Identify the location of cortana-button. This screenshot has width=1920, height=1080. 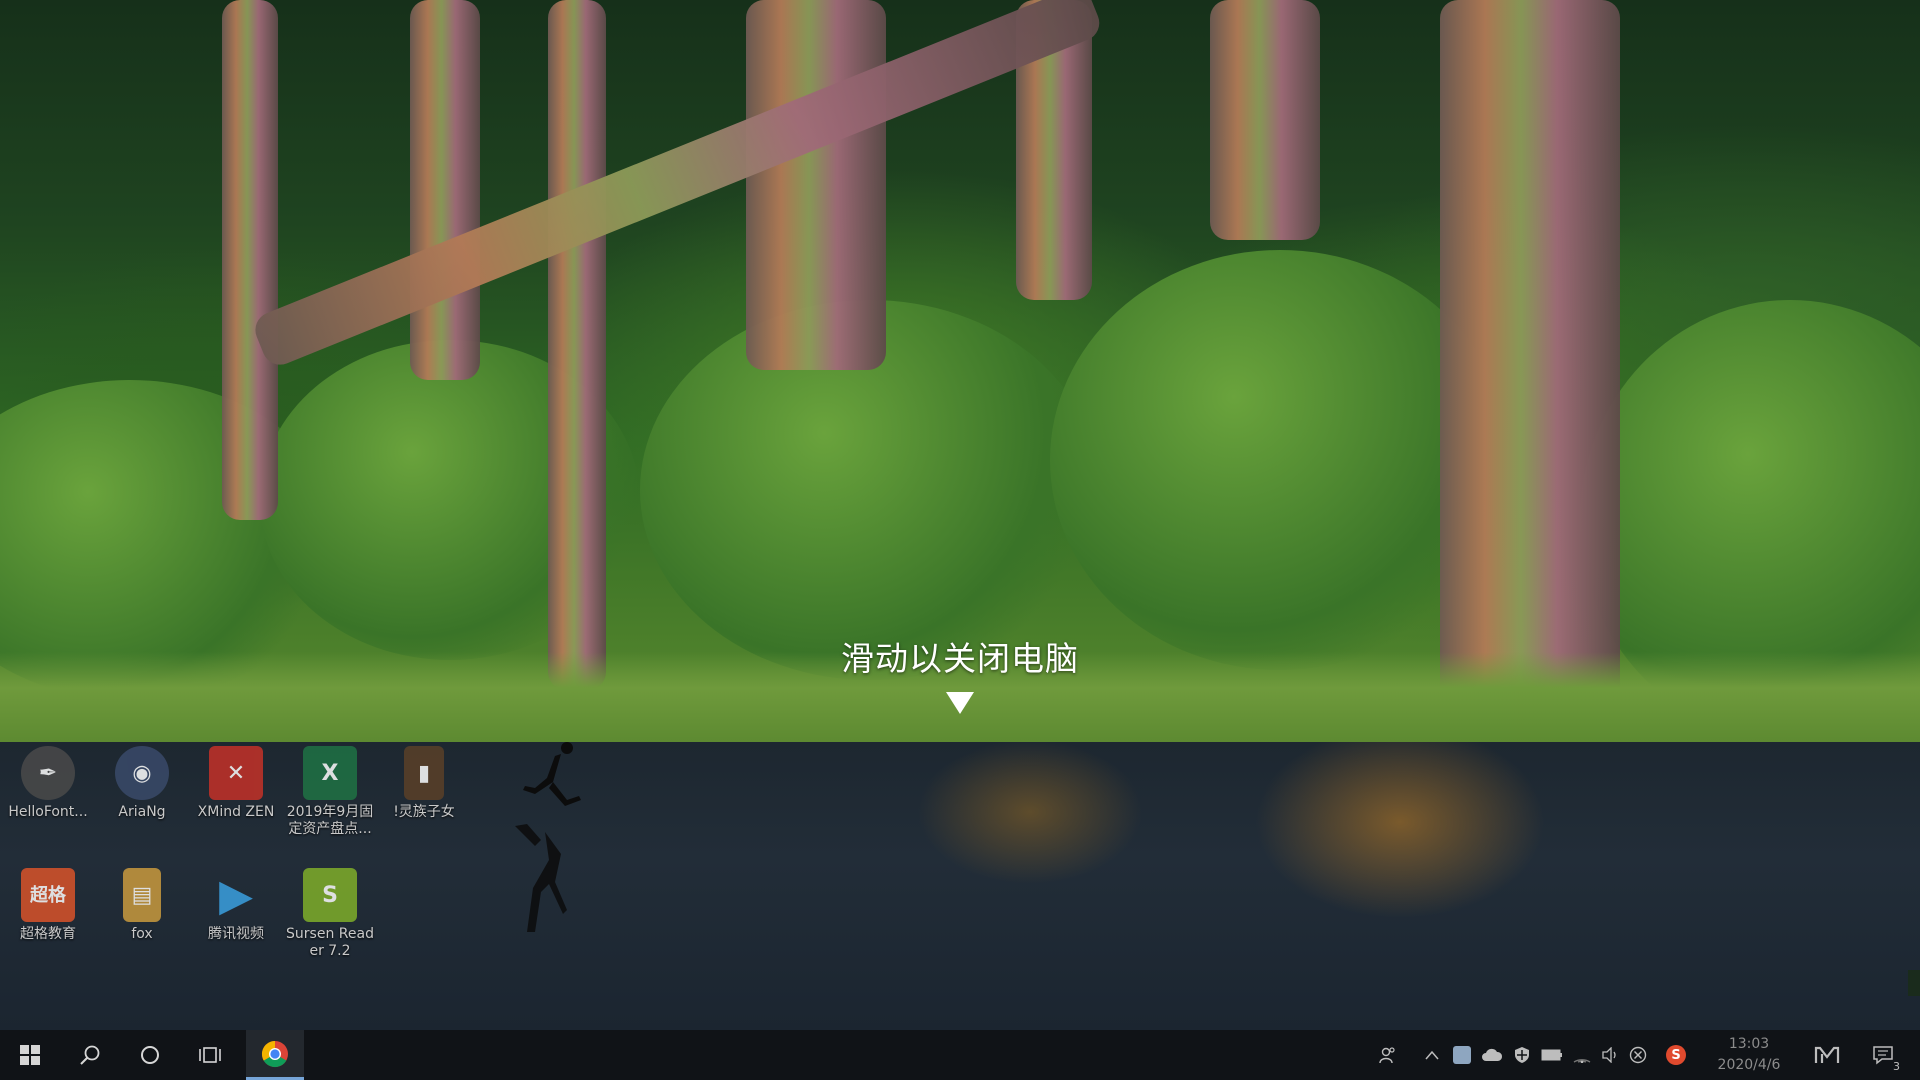
(150, 1055).